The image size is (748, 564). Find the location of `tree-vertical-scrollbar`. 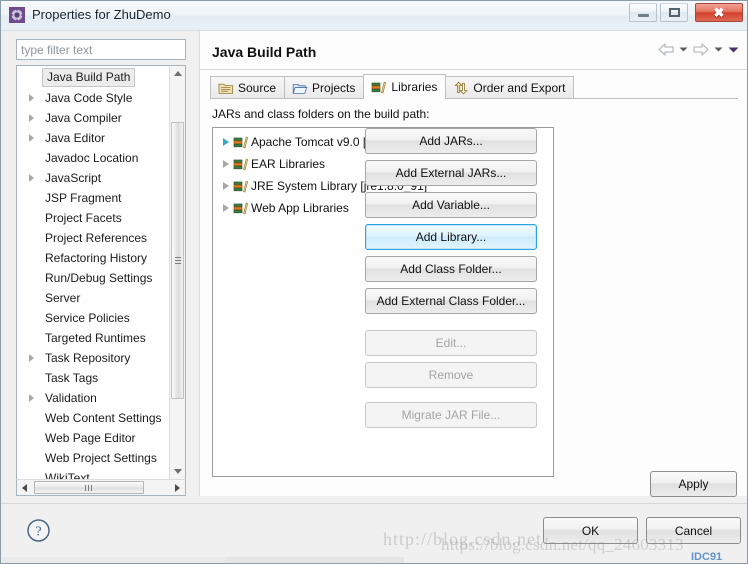

tree-vertical-scrollbar is located at coordinates (177, 272).